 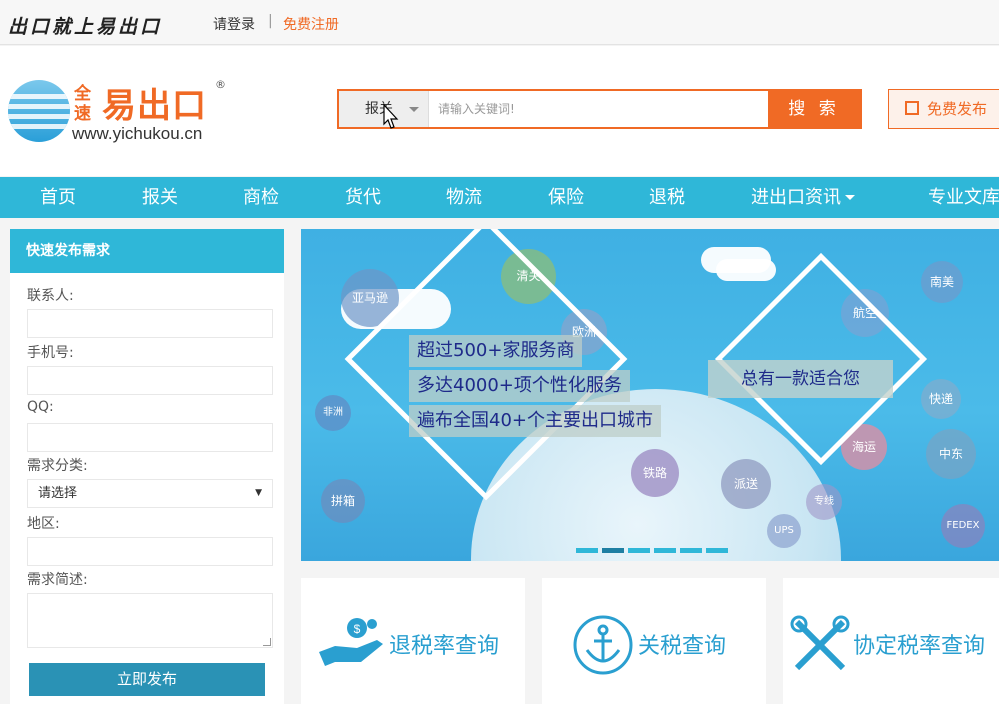 What do you see at coordinates (234, 24) in the screenshot?
I see `login-link: 请登录` at bounding box center [234, 24].